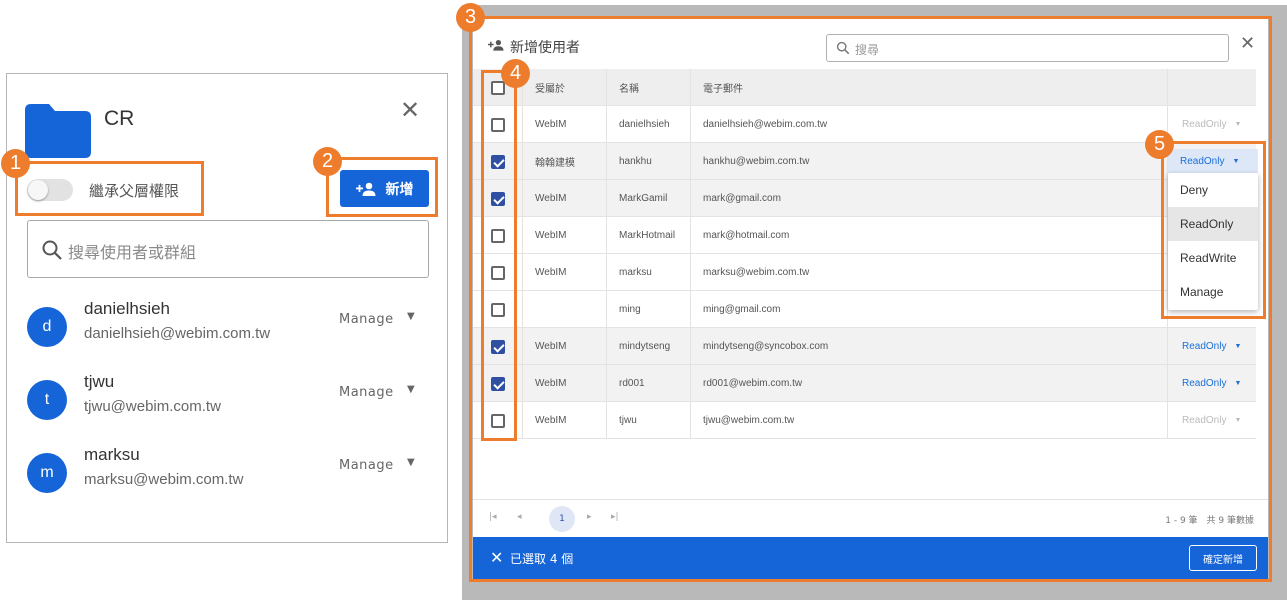 This screenshot has width=1287, height=600. I want to click on member-email: danielhsieh@webim.com.tw, so click(177, 333).